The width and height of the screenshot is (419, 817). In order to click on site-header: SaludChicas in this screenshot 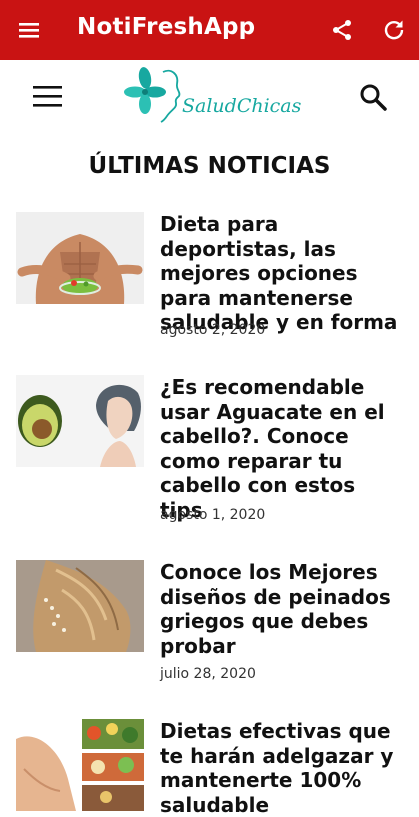, I will do `click(209, 97)`.